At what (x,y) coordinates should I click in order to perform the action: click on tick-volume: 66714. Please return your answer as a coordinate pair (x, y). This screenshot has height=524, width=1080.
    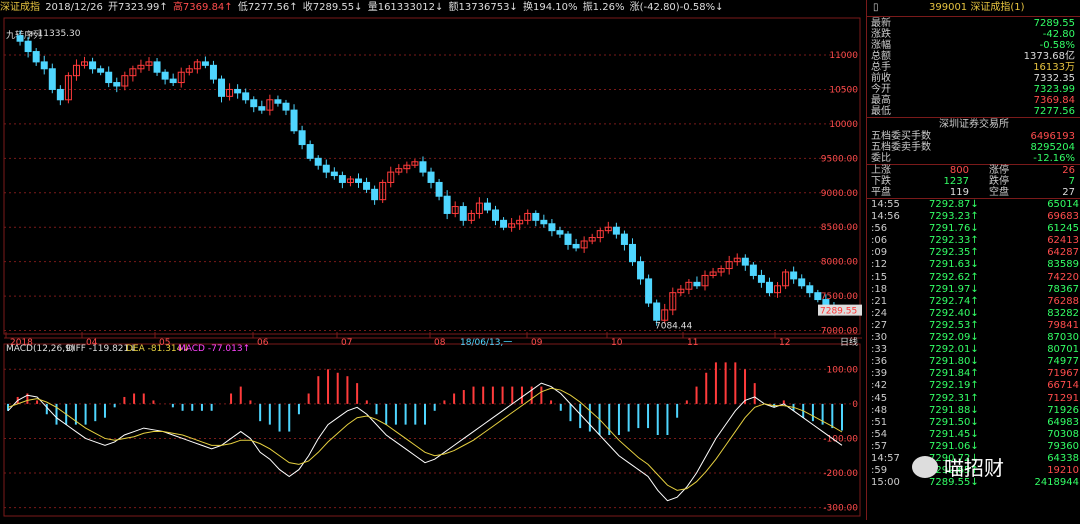
    Looking at the image, I should click on (1063, 386).